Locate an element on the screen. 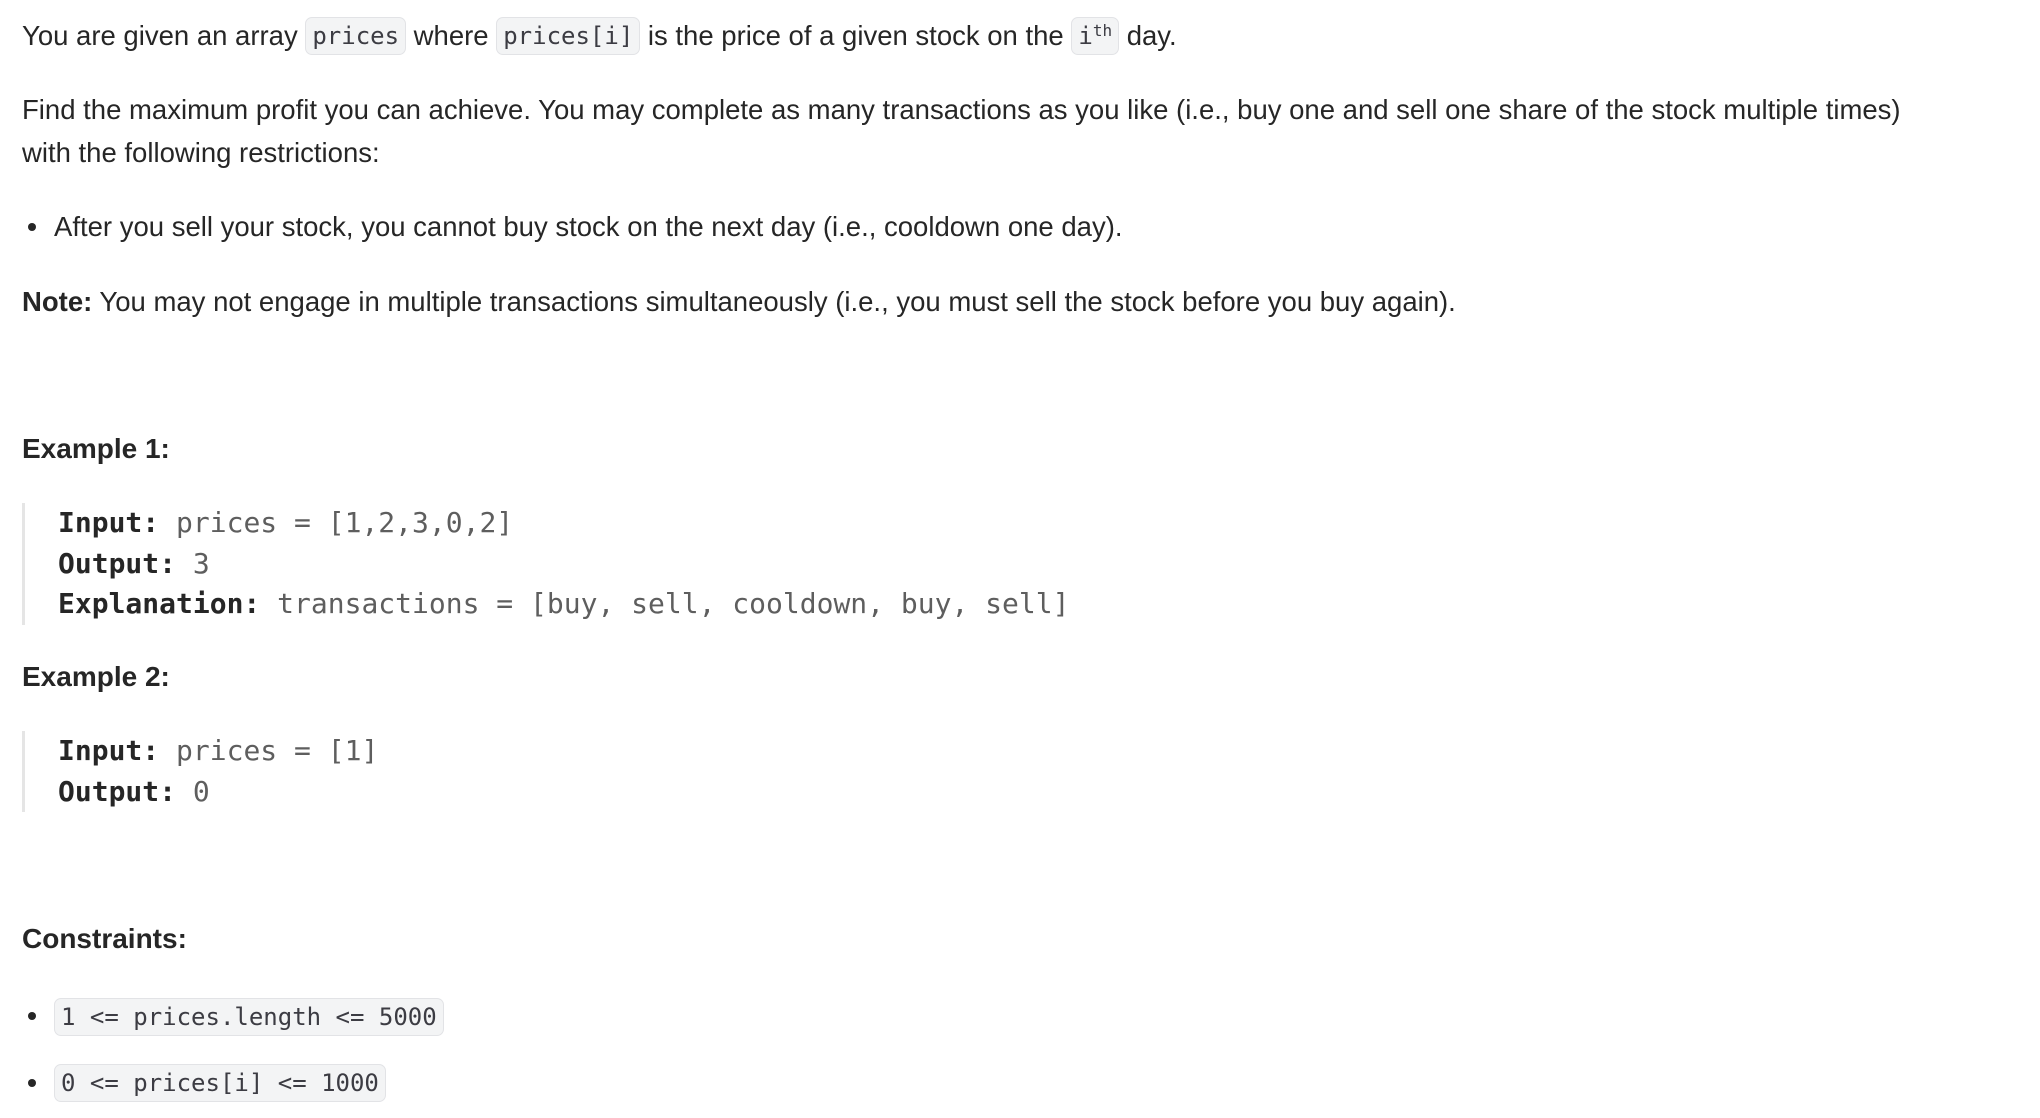  constraint-code-2: 0 <= prices[i] <= 1000 is located at coordinates (220, 1083).